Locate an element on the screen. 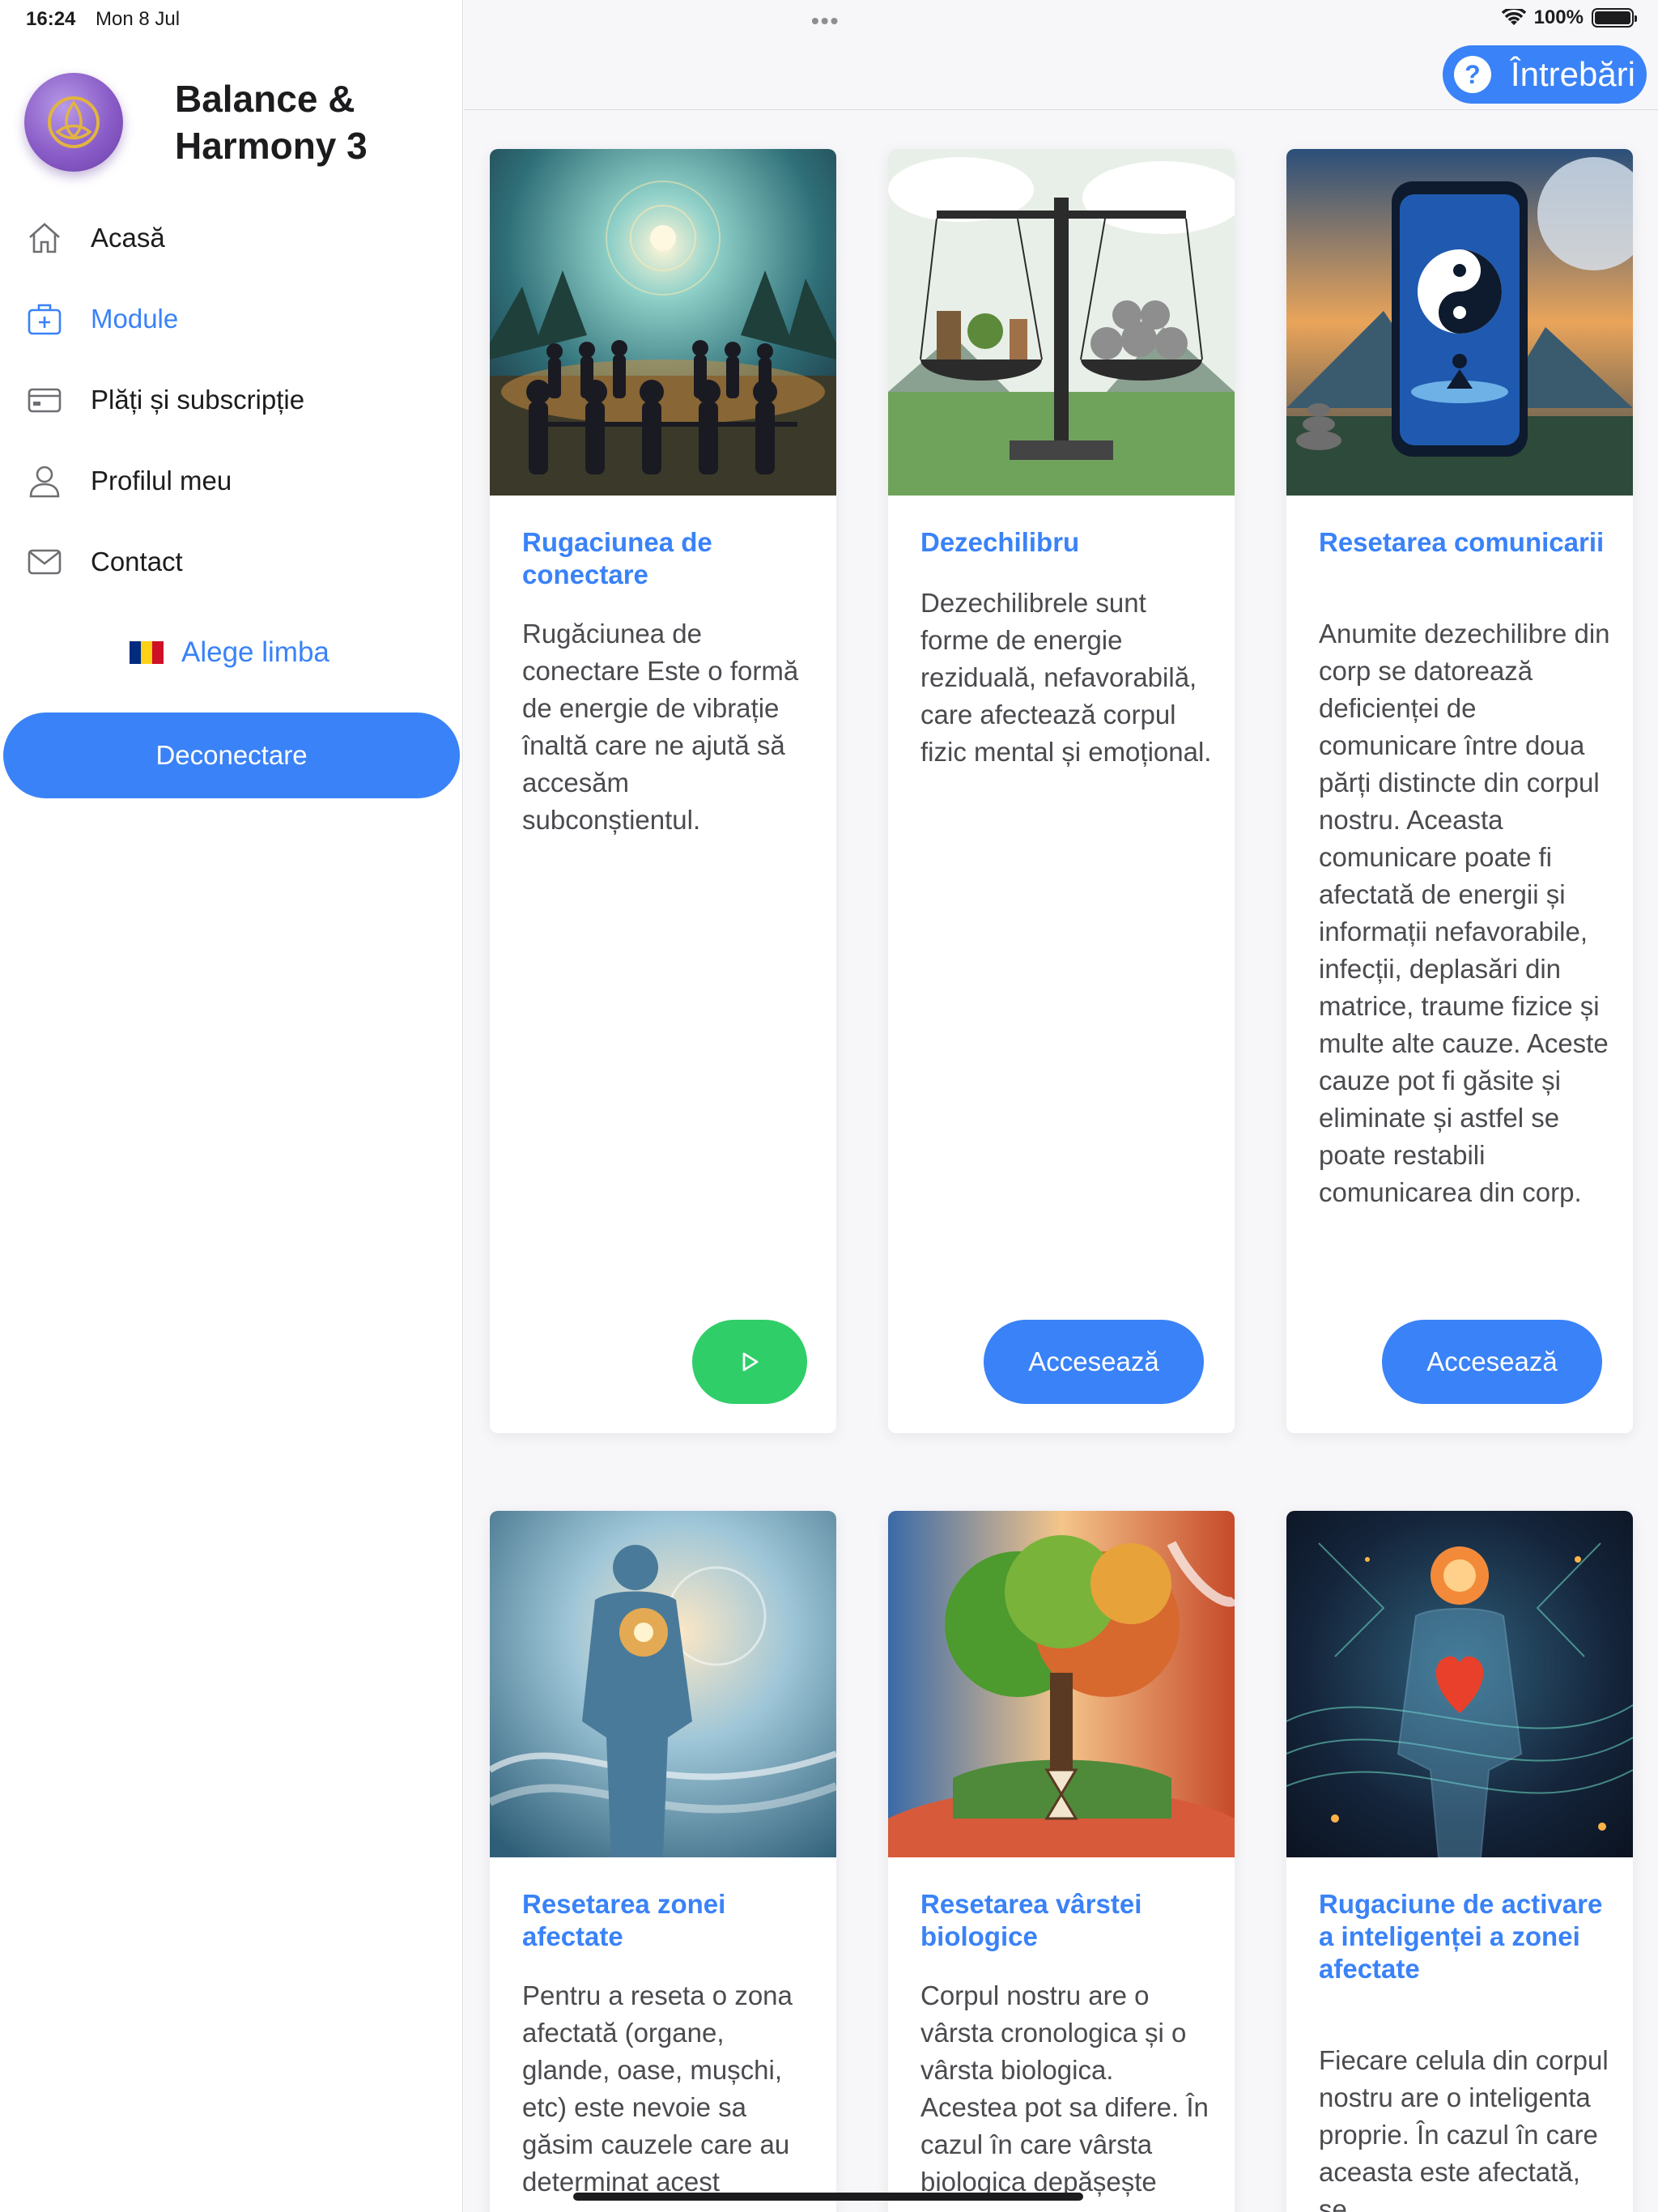 The height and width of the screenshot is (2212, 1658). language-selector: Alege limba is located at coordinates (229, 653).